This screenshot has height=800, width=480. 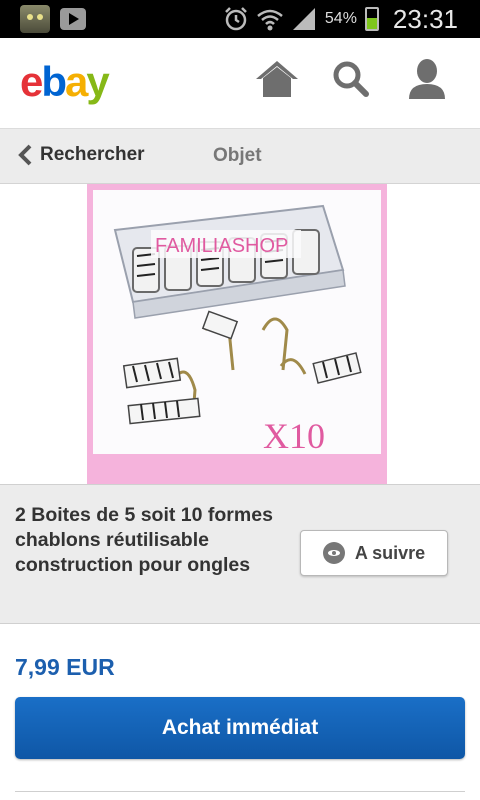 What do you see at coordinates (92, 154) in the screenshot?
I see `back-label: Rechercher` at bounding box center [92, 154].